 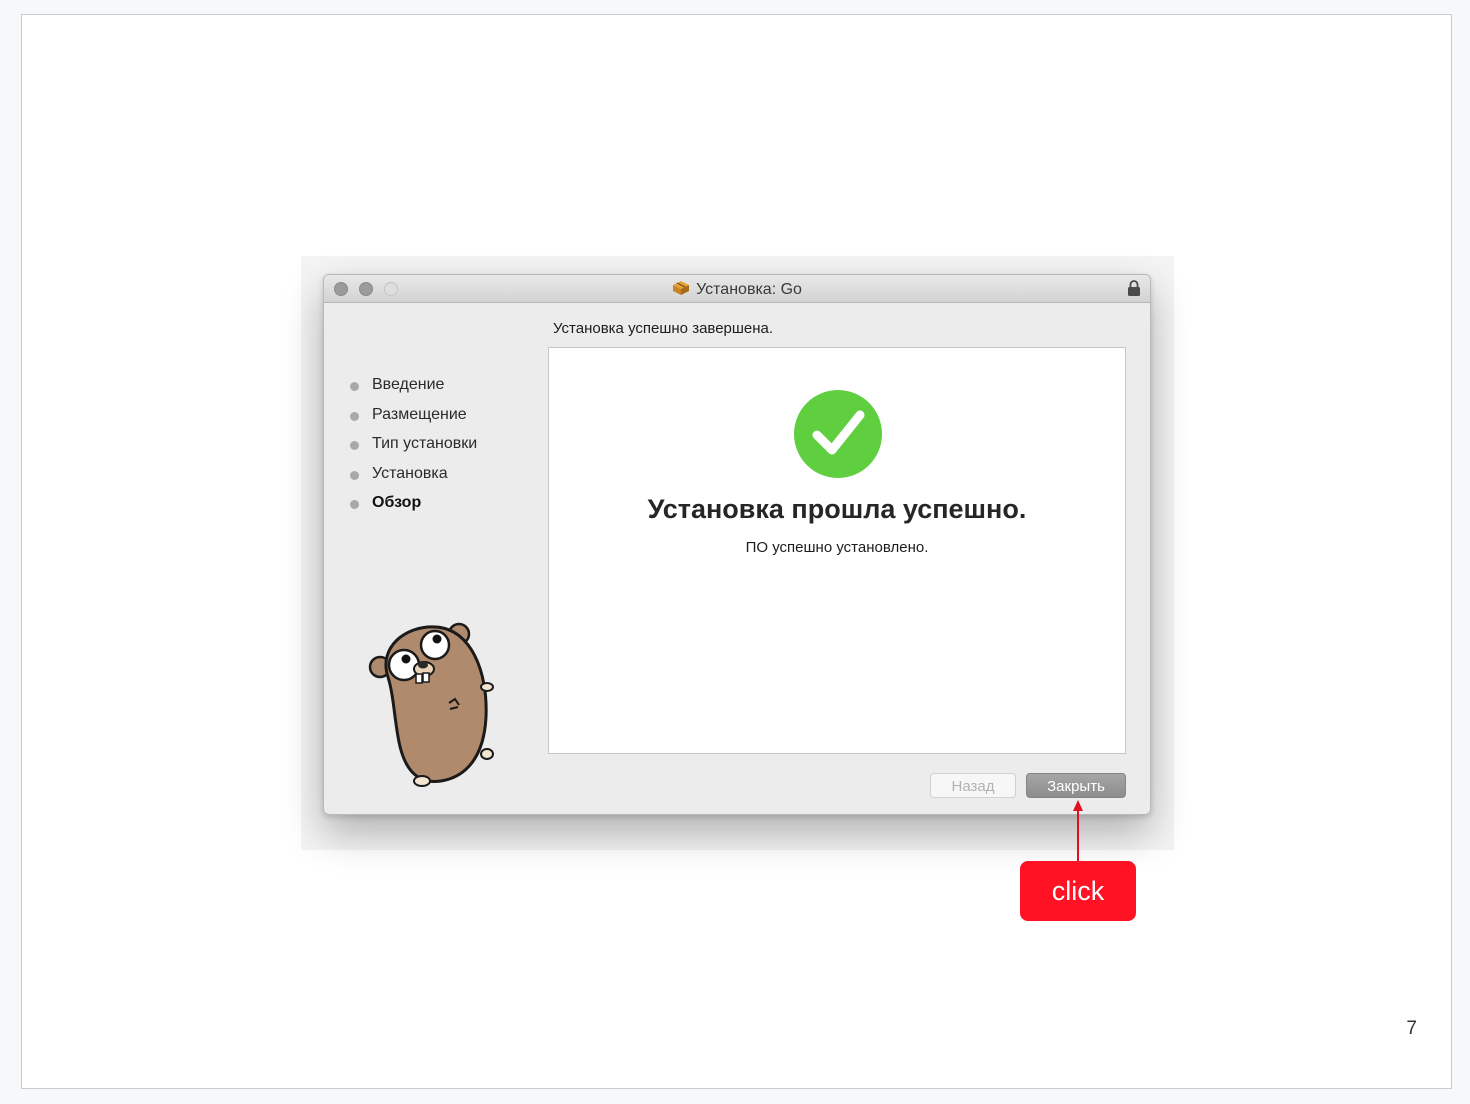 What do you see at coordinates (408, 384) in the screenshot?
I see `step-label: Введение` at bounding box center [408, 384].